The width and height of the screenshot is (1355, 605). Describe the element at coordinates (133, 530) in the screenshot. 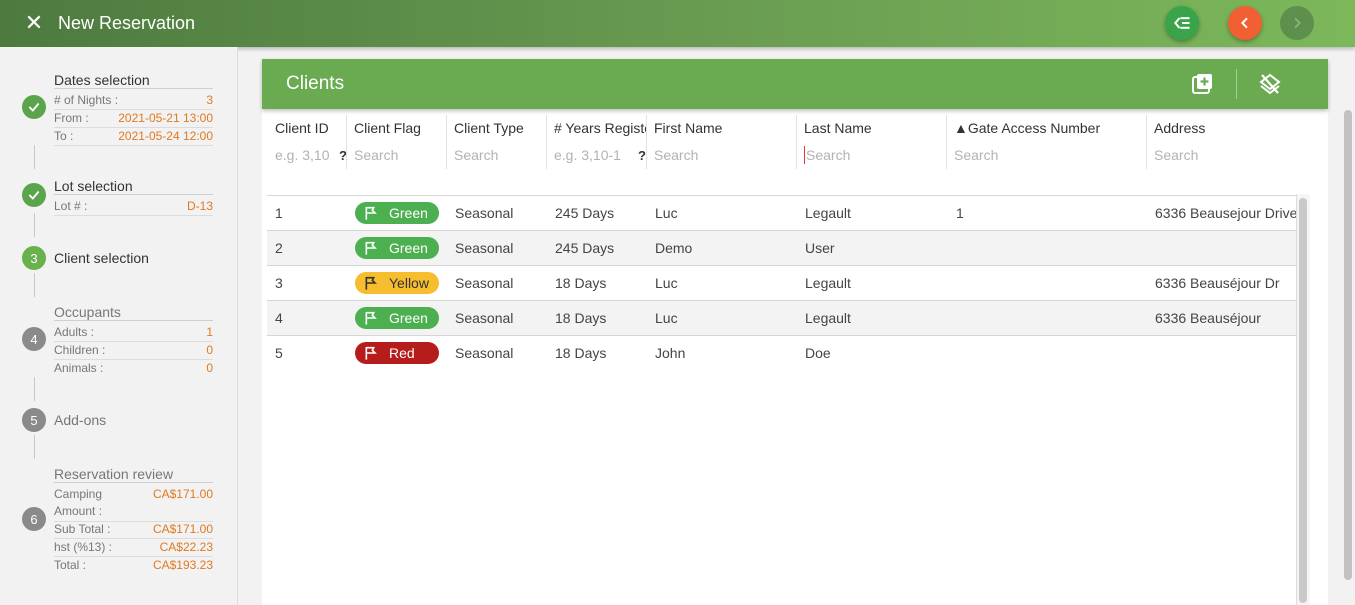

I see `subtotal-field: Sub Total : CA$171.00` at that location.